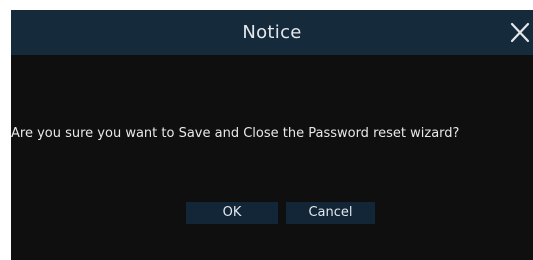  What do you see at coordinates (330, 213) in the screenshot?
I see `cancel-button: Cancel` at bounding box center [330, 213].